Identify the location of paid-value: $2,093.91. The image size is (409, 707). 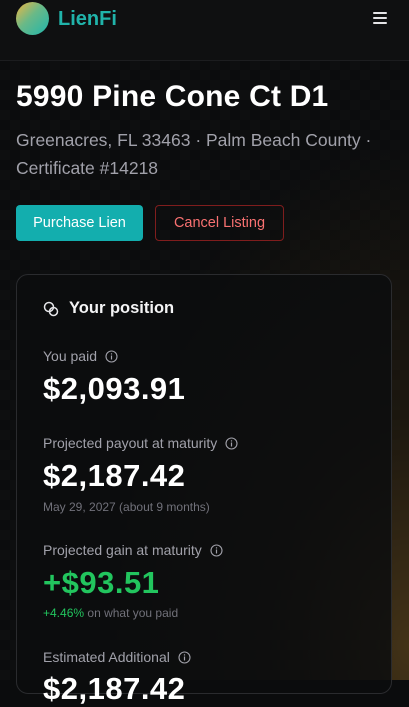
(114, 388).